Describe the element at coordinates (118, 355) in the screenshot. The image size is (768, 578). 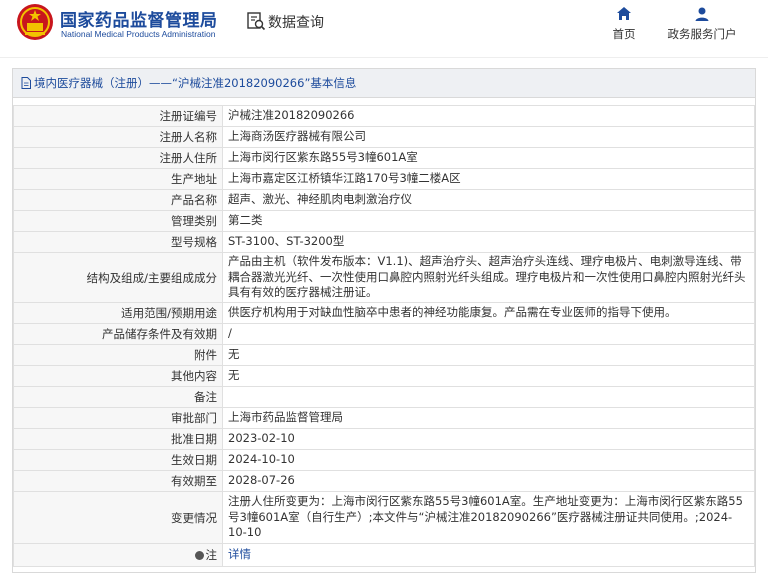
I see `row-label: 附件` at that location.